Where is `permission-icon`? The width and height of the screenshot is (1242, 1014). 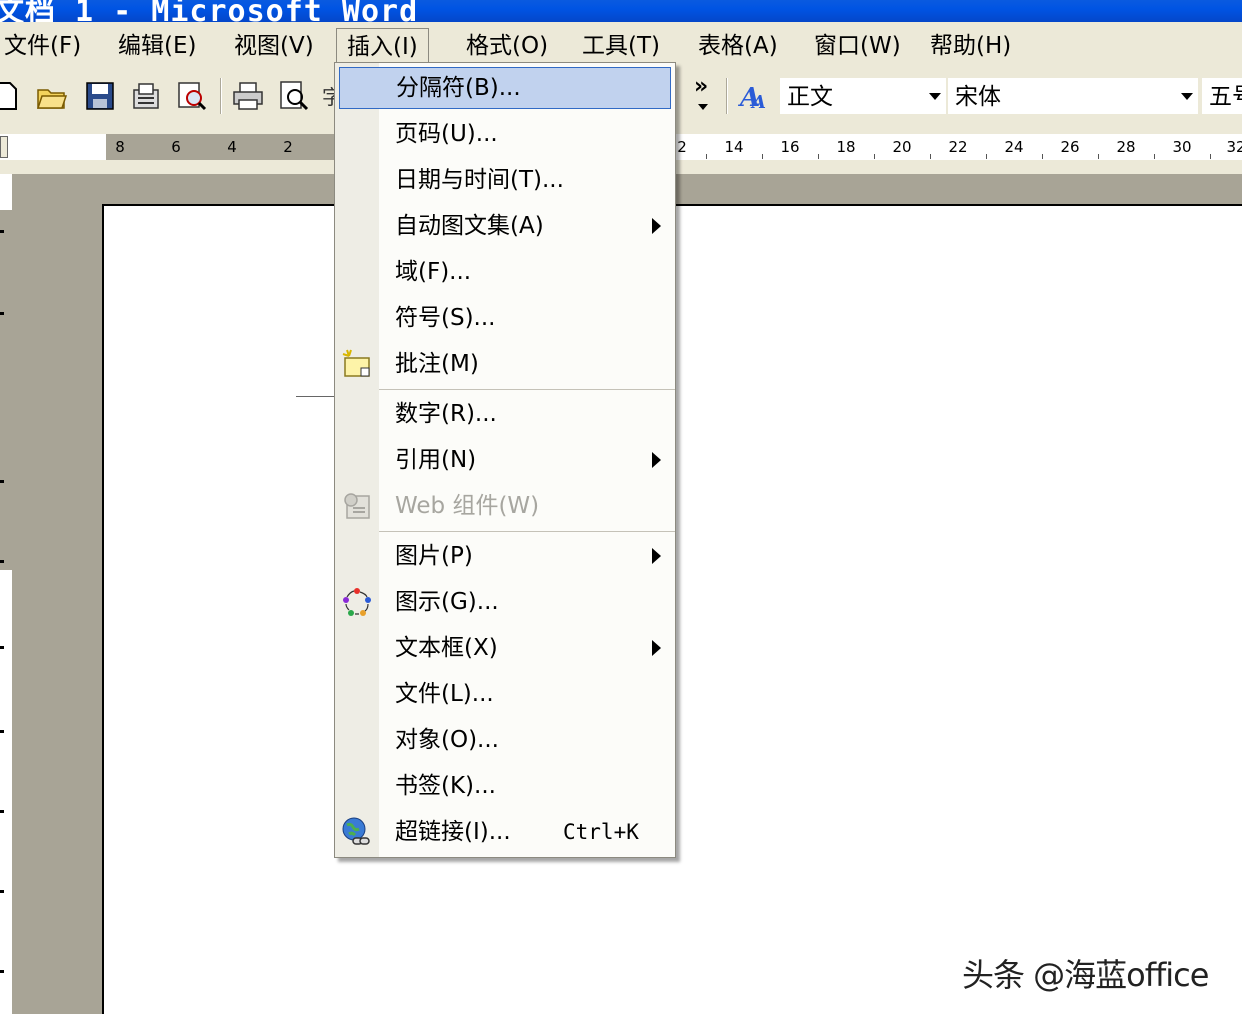
permission-icon is located at coordinates (146, 96).